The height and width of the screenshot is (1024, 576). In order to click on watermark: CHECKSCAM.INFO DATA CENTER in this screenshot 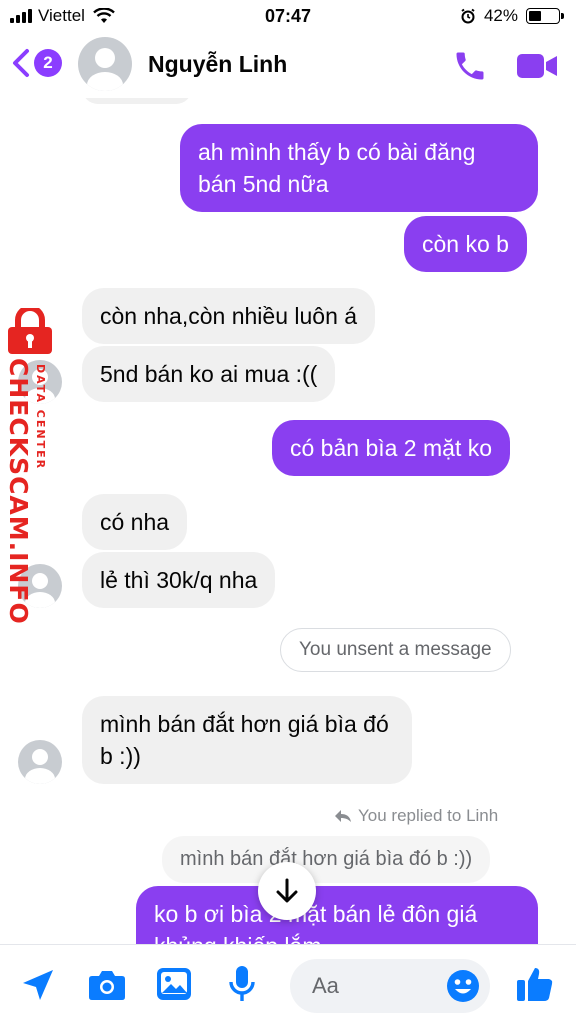, I will do `click(32, 466)`.